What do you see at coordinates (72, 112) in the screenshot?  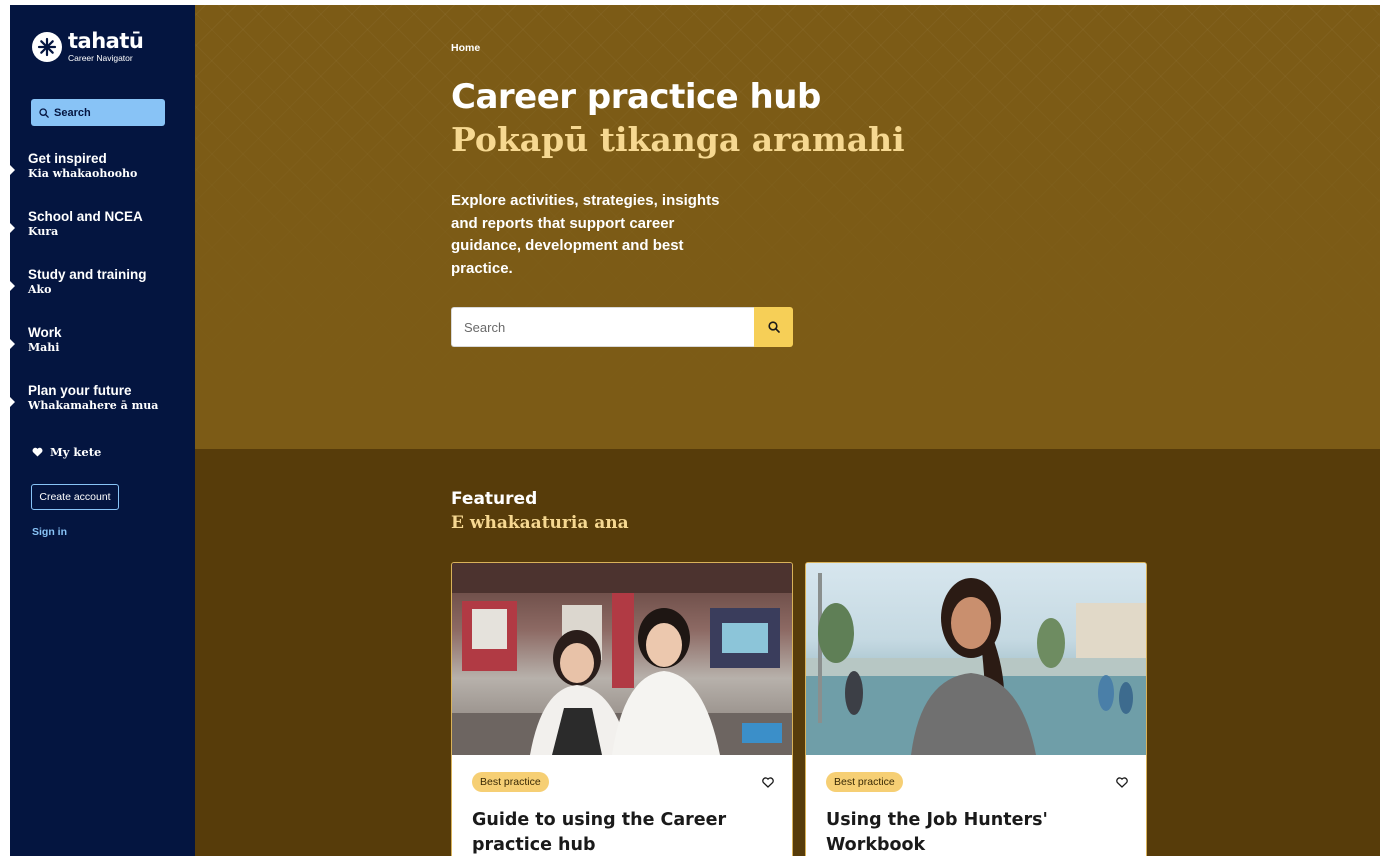 I see `sidebar-search-label: Search` at bounding box center [72, 112].